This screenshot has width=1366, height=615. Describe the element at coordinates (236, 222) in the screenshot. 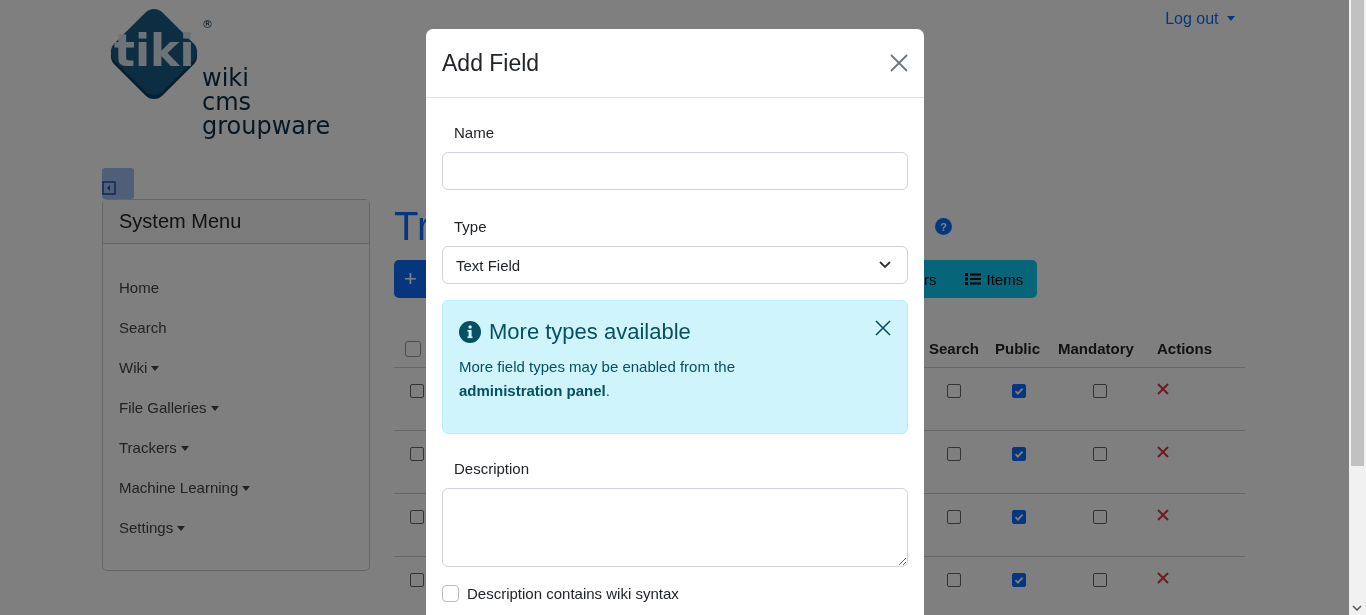

I see `panel-title: System Menu` at that location.